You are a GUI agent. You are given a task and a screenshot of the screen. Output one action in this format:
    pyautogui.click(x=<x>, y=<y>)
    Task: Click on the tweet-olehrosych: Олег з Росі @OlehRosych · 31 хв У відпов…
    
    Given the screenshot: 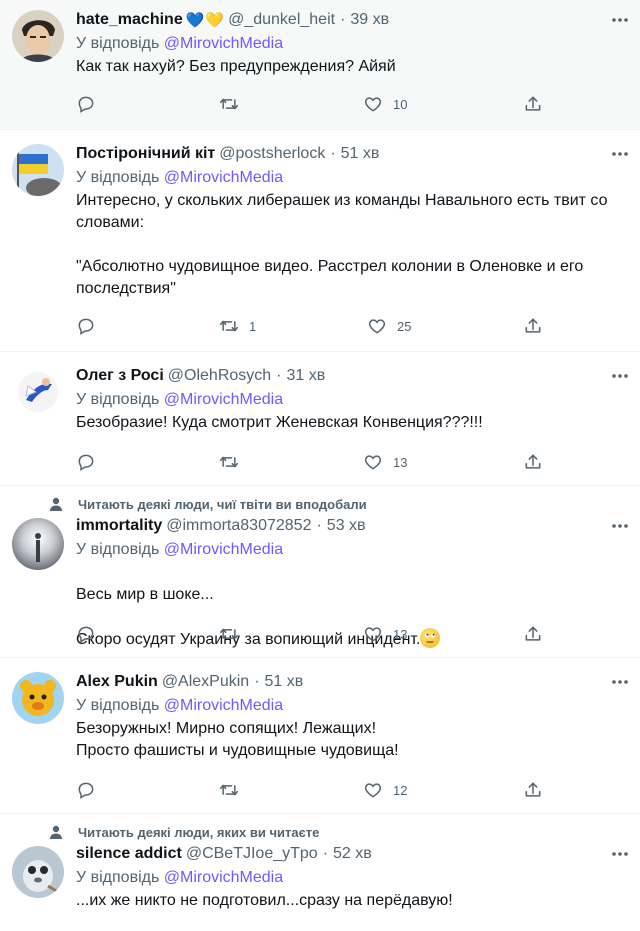 What is the action you would take?
    pyautogui.click(x=320, y=419)
    